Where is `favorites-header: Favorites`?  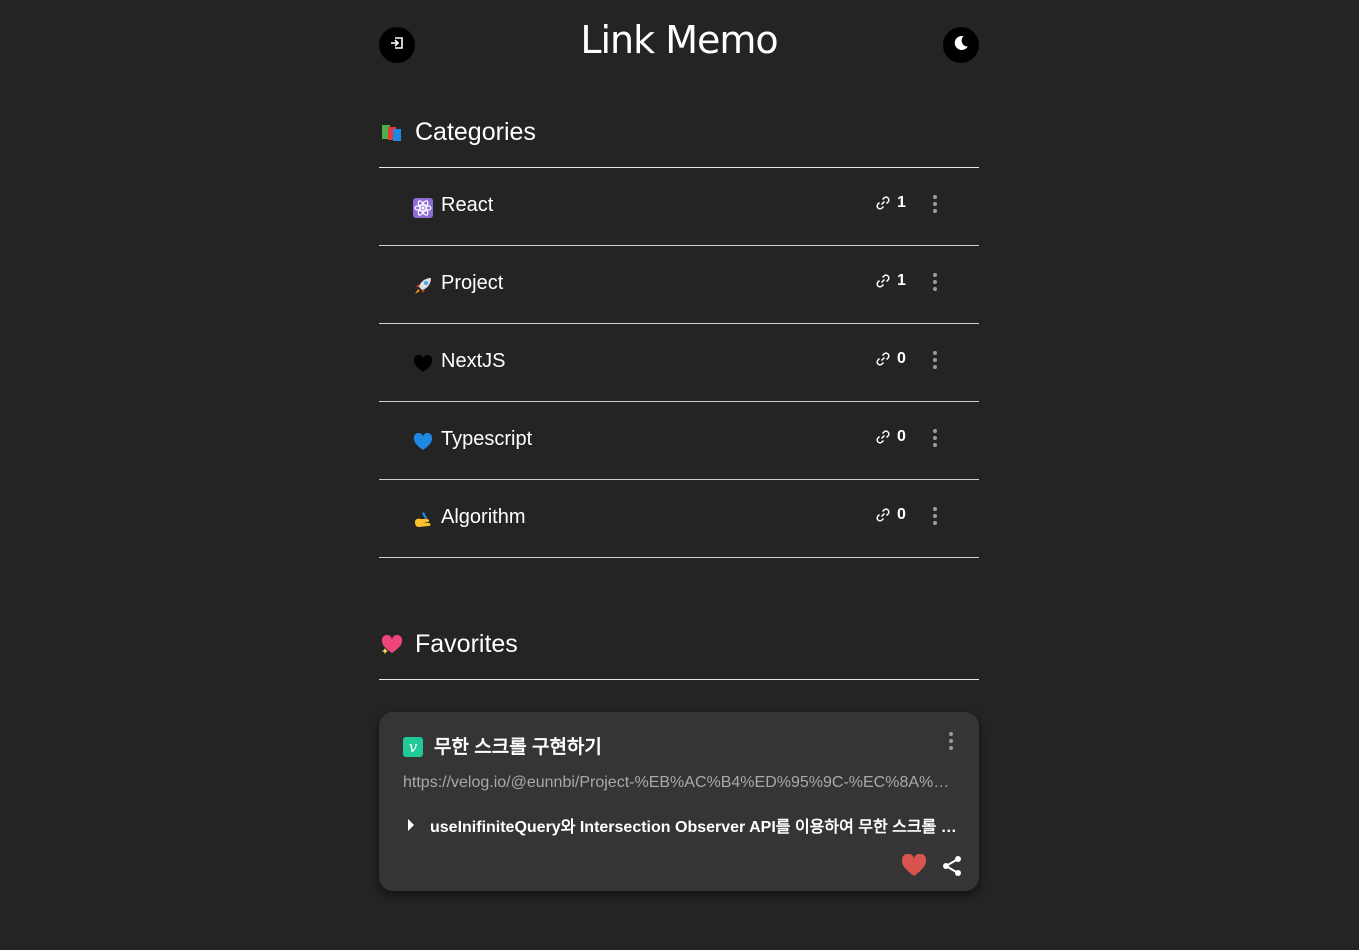 favorites-header: Favorites is located at coordinates (679, 641).